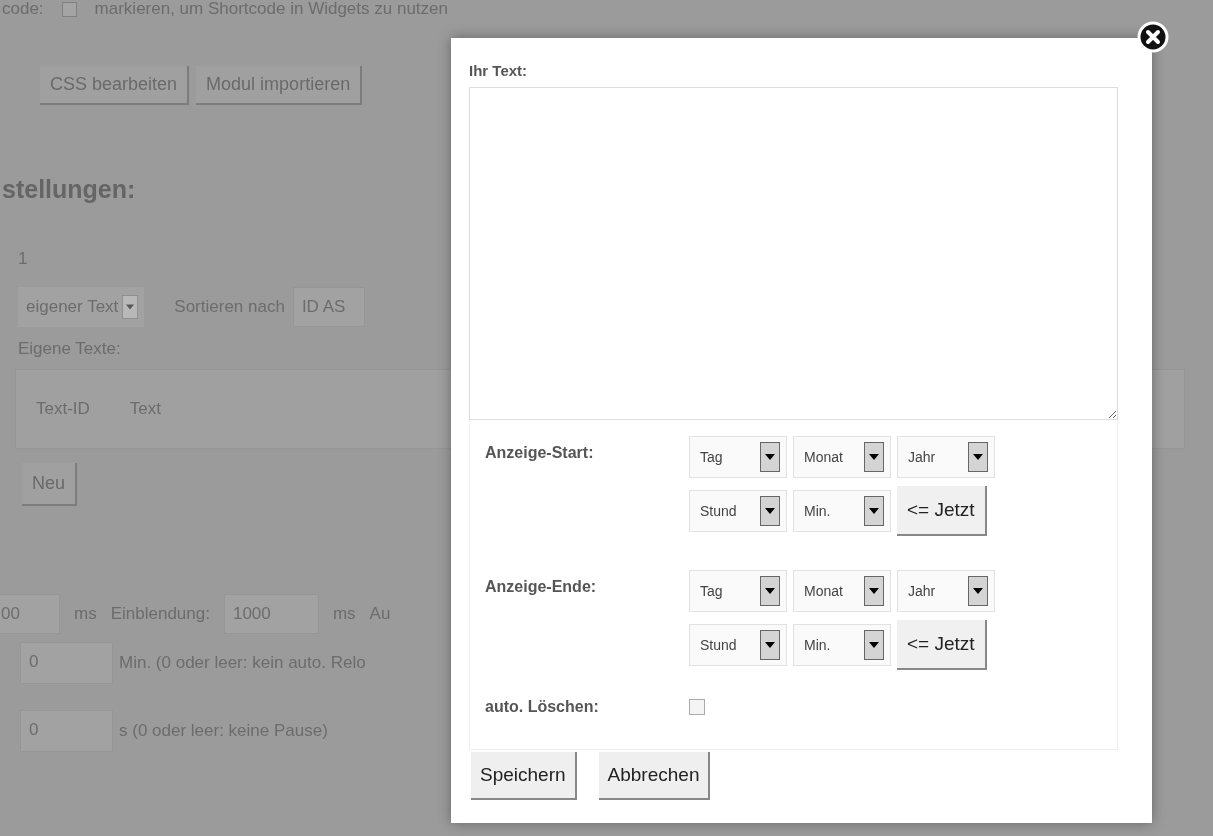  What do you see at coordinates (542, 707) in the screenshot?
I see `field-label: auto. Löschen:` at bounding box center [542, 707].